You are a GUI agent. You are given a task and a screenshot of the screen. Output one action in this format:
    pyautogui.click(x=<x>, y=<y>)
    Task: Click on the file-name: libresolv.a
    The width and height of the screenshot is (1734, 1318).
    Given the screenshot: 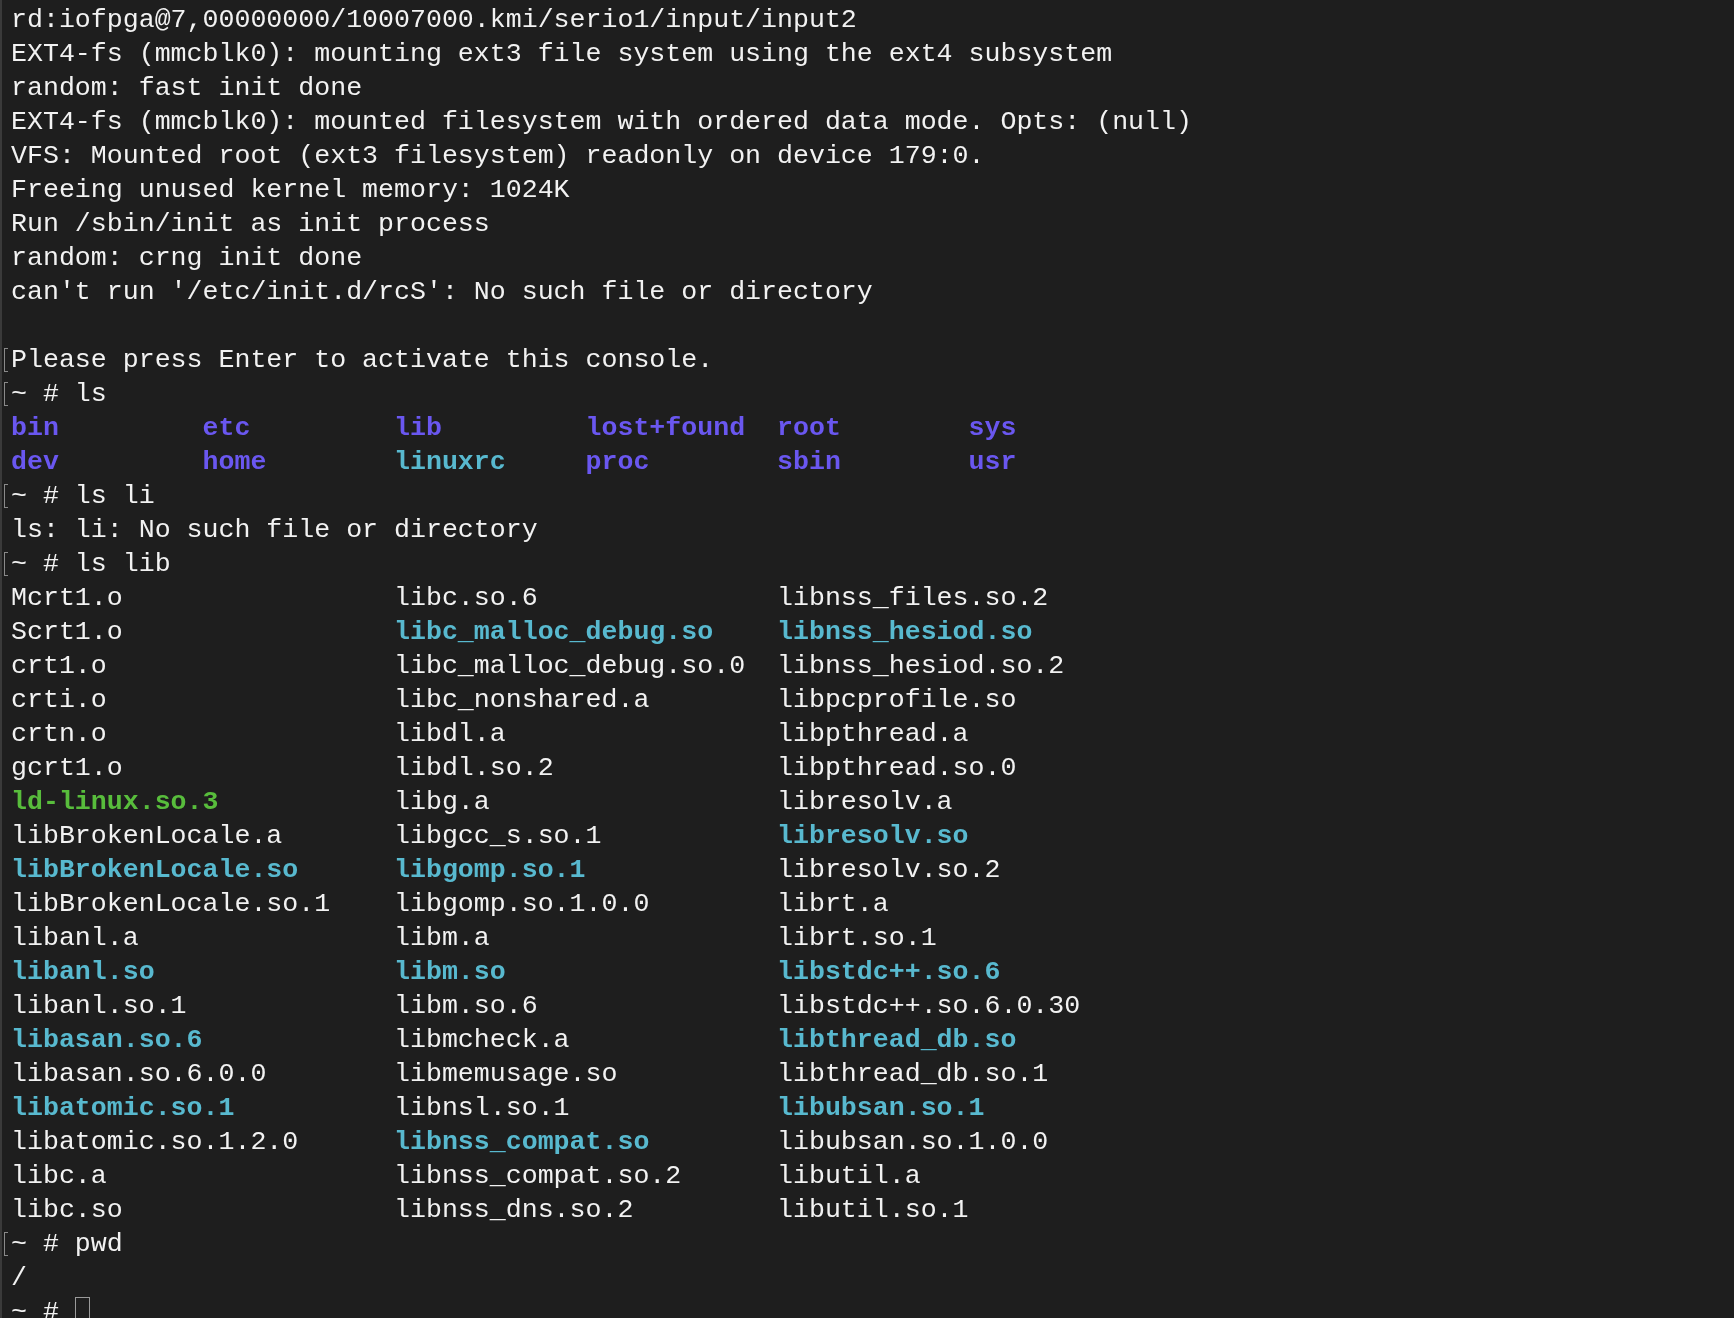 What is the action you would take?
    pyautogui.click(x=865, y=802)
    